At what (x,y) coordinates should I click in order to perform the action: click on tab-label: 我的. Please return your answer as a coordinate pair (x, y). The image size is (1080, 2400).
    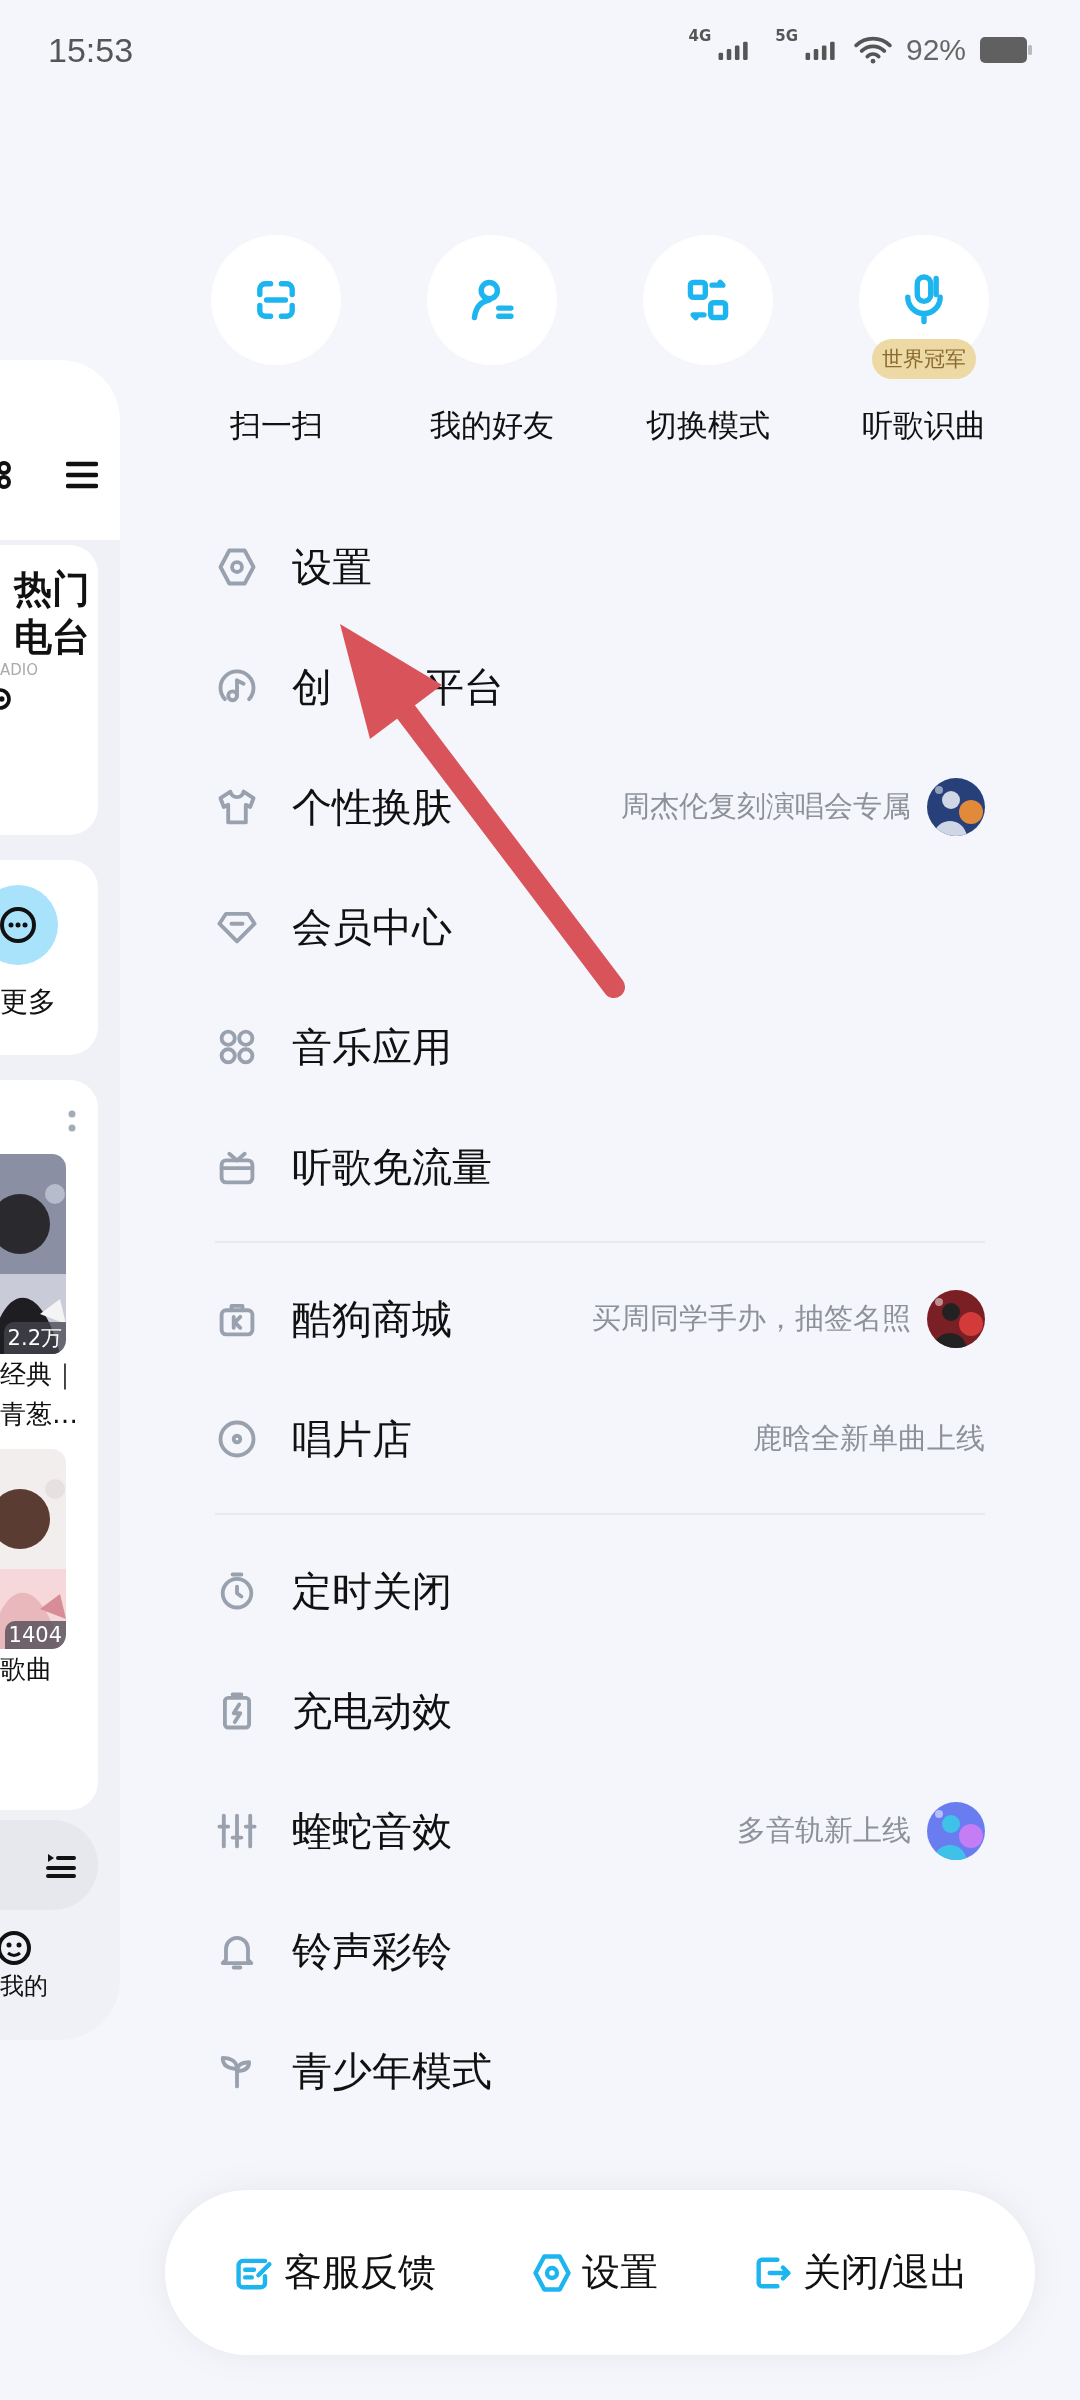
    Looking at the image, I should click on (24, 1986).